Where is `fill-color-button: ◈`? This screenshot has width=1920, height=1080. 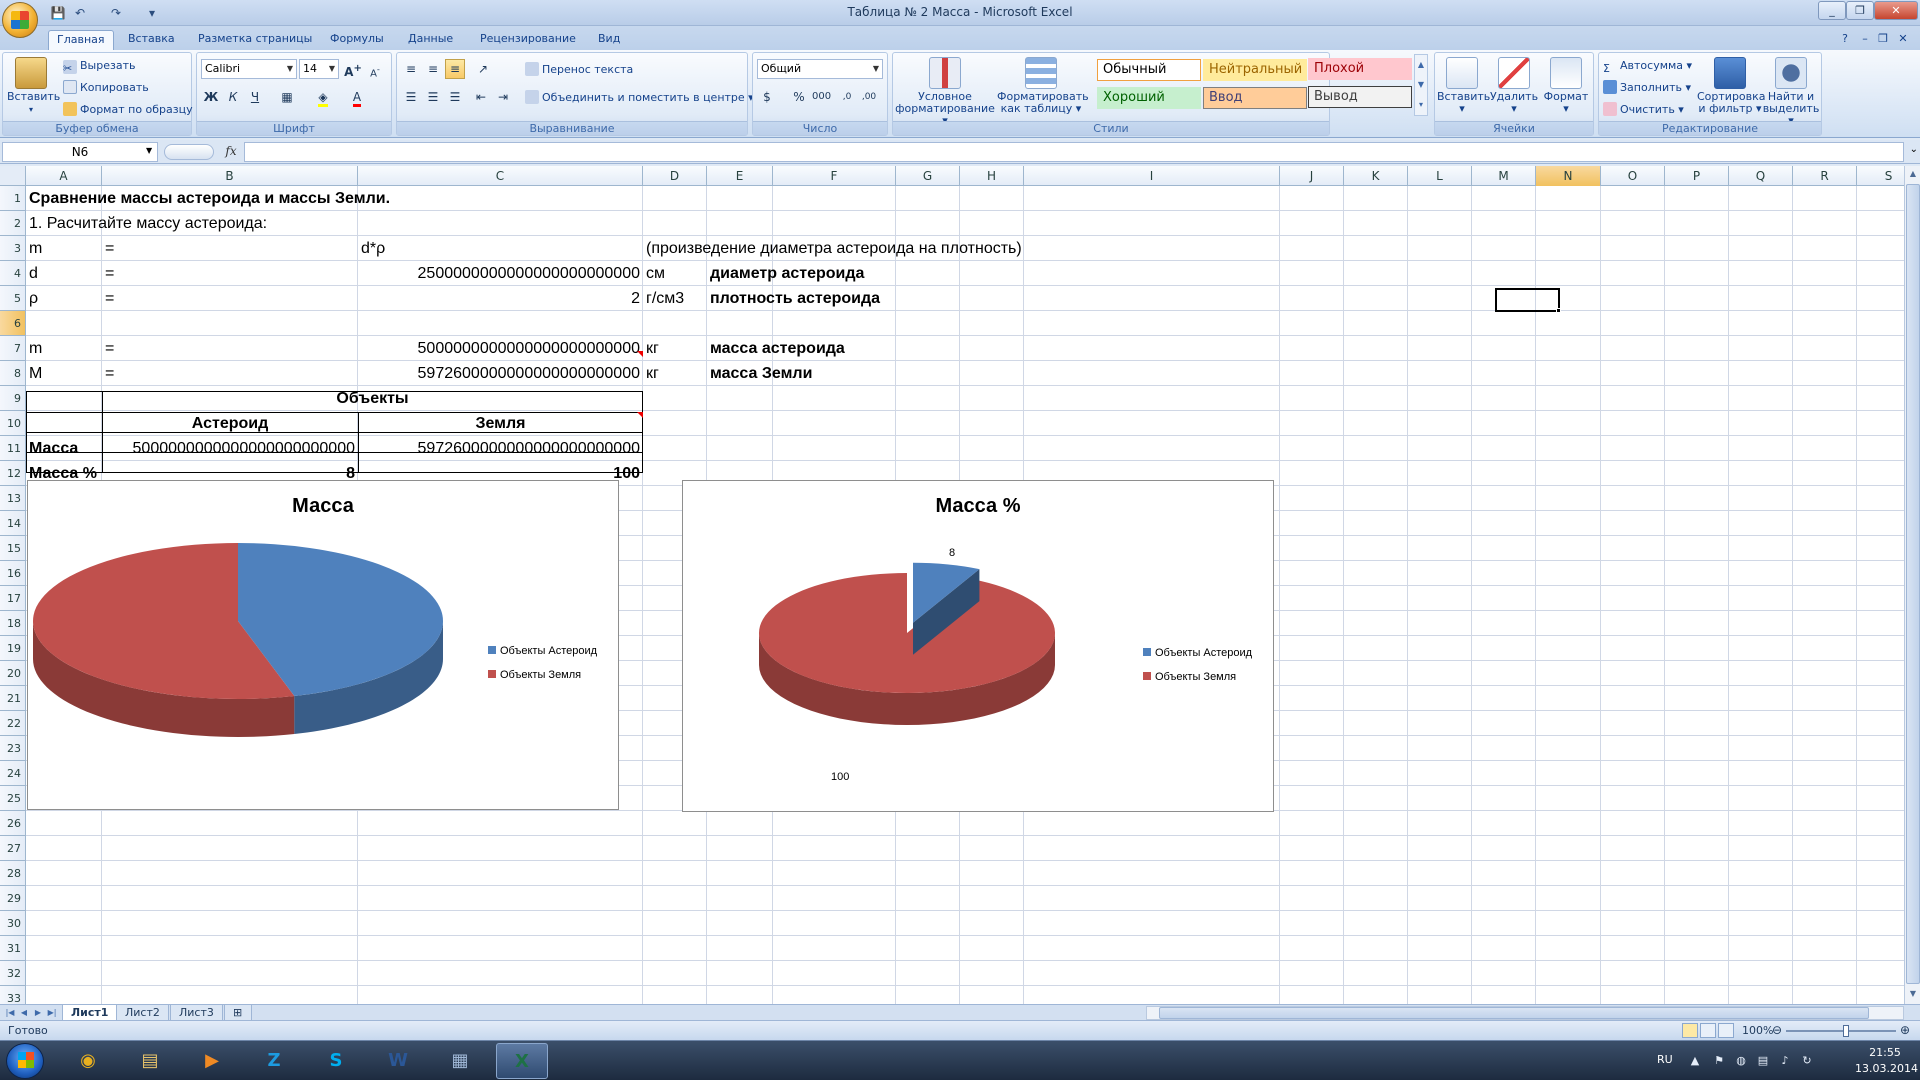
fill-color-button: ◈ is located at coordinates (323, 97).